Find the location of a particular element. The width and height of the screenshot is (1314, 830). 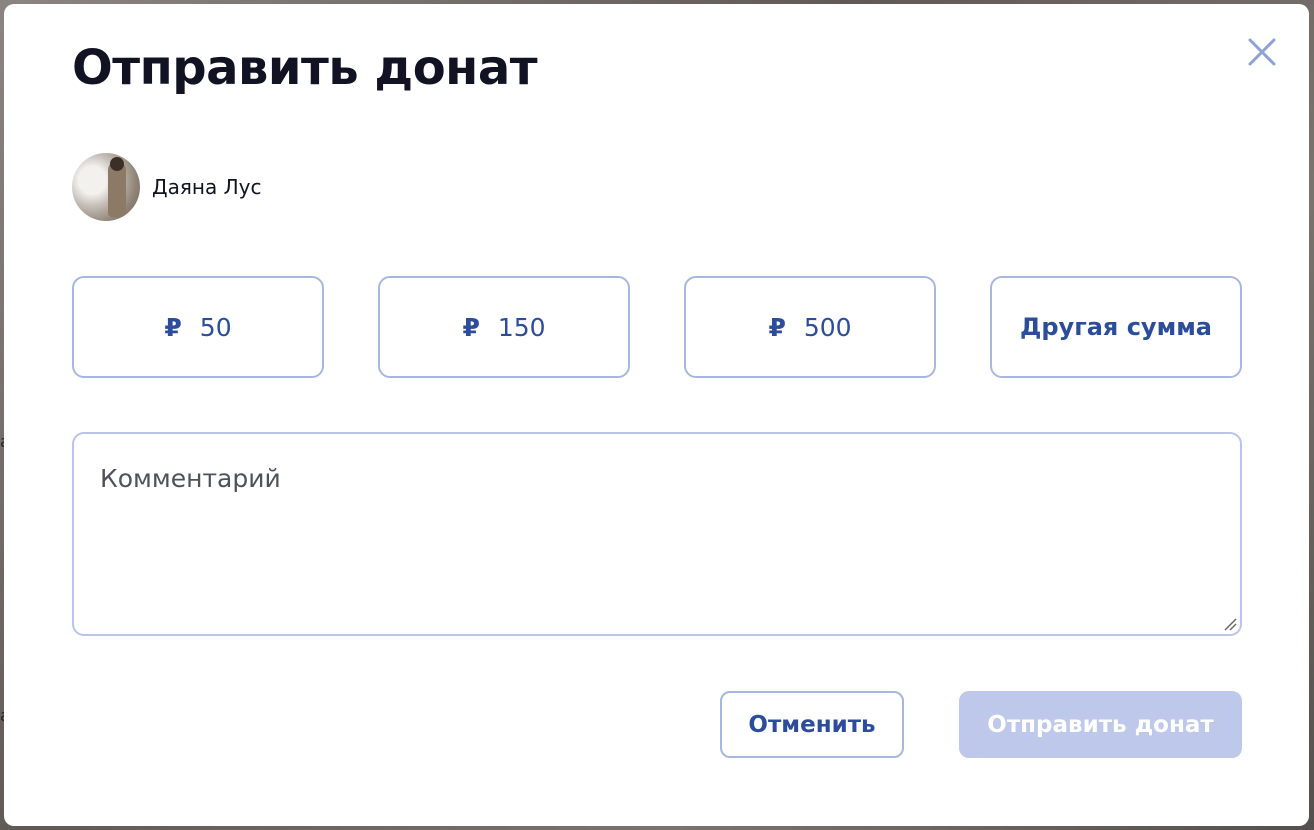

amount-button-500: ₽ 500 is located at coordinates (810, 327).